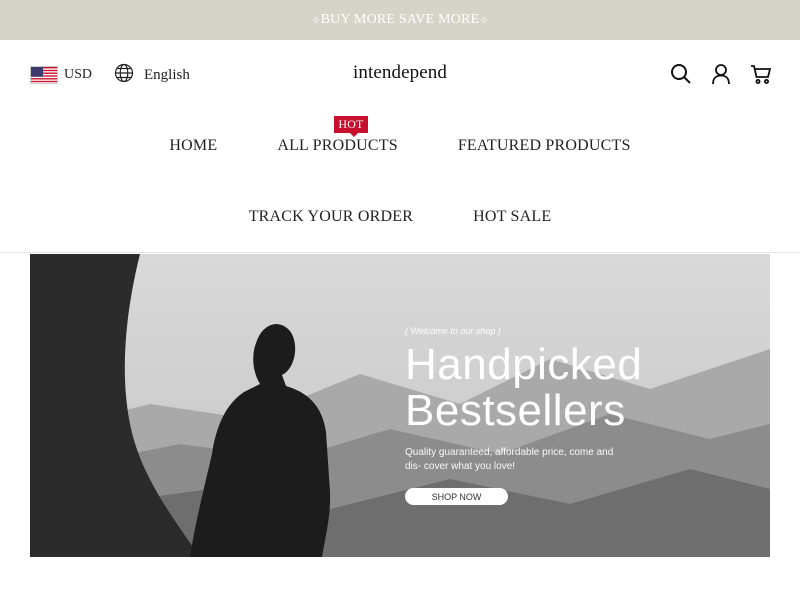 The height and width of the screenshot is (600, 800). I want to click on nav-hot-sale: HOT SALE, so click(512, 217).